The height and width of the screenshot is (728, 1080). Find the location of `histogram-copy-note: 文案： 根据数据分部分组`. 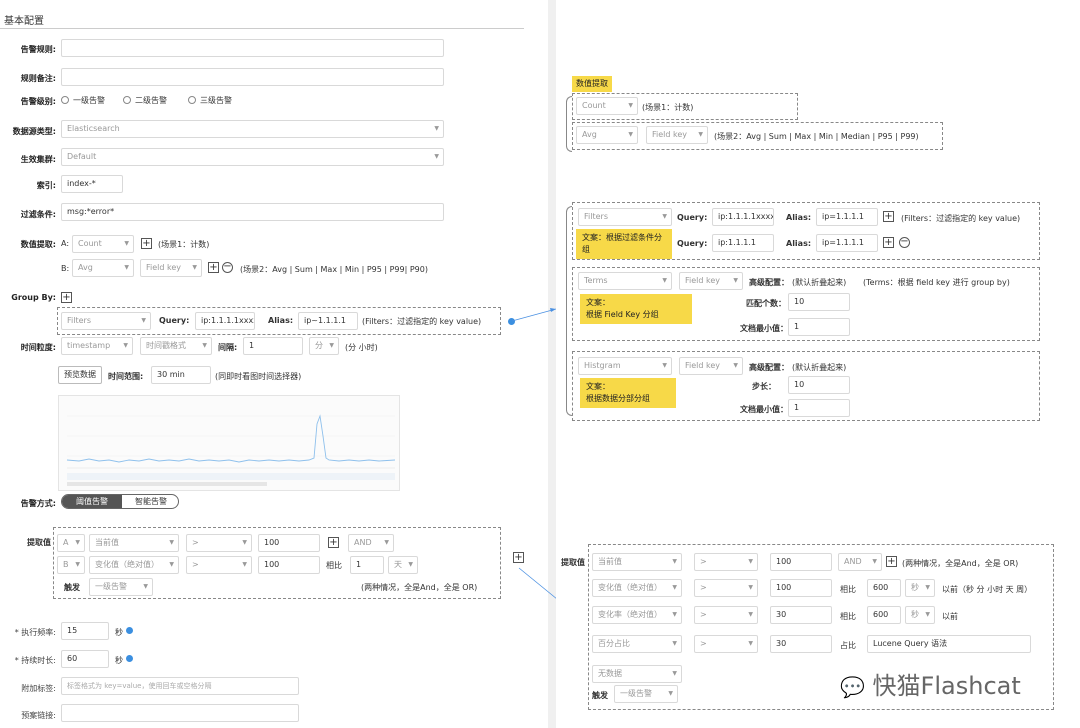

histogram-copy-note: 文案： 根据数据分部分组 is located at coordinates (628, 393).